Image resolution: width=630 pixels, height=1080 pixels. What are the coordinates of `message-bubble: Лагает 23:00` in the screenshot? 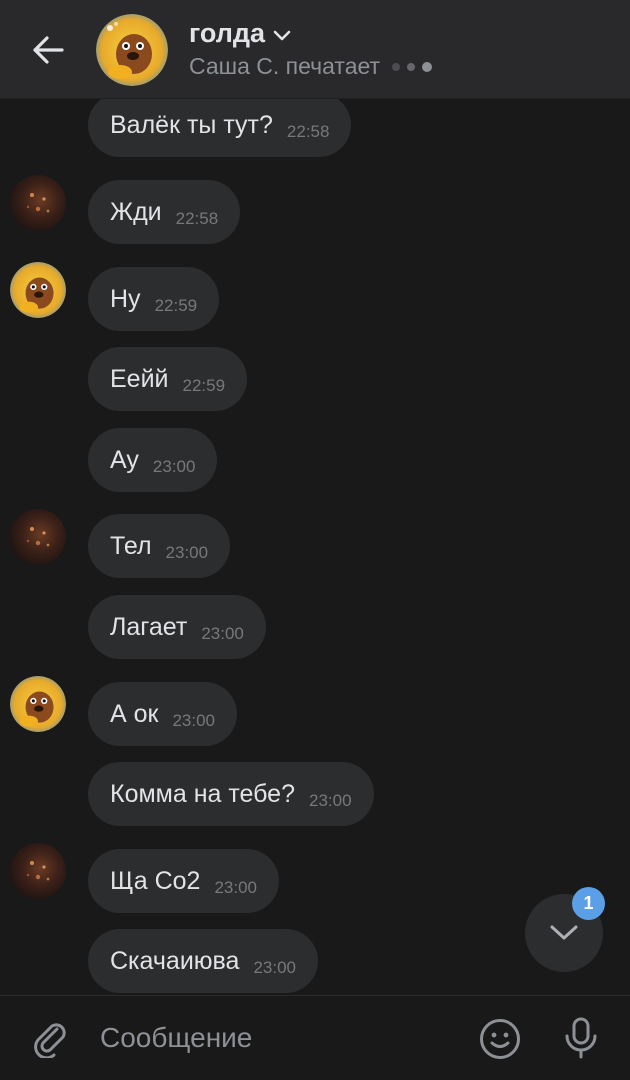 It's located at (177, 627).